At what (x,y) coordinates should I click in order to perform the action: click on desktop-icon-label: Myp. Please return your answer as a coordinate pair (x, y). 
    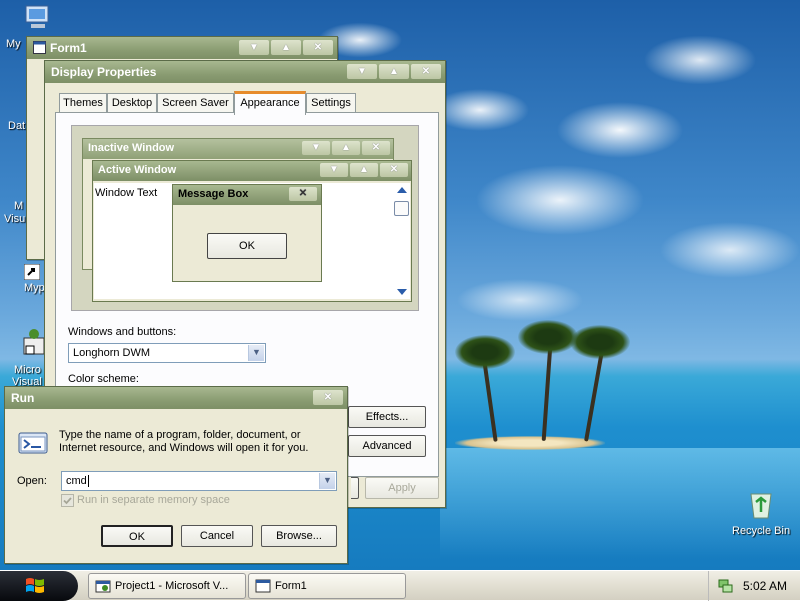
    Looking at the image, I should click on (34, 288).